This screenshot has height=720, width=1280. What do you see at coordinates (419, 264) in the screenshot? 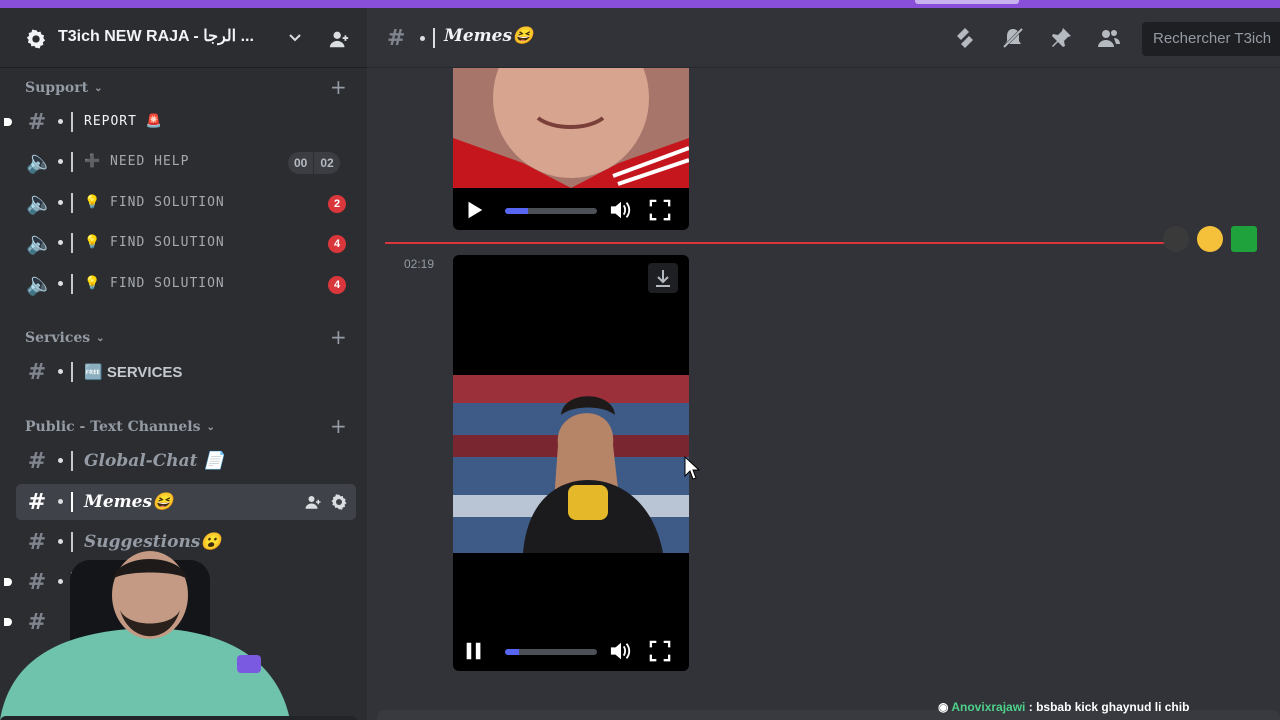
I see `message-timestamp: 02:19` at bounding box center [419, 264].